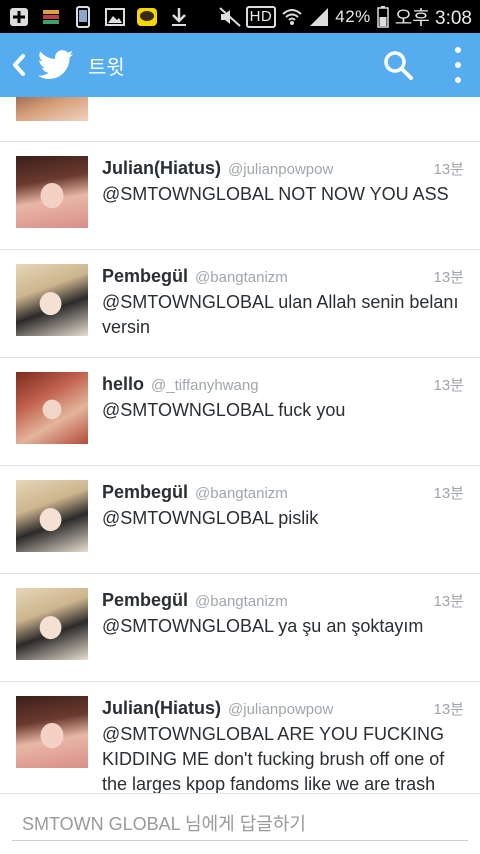  What do you see at coordinates (240, 119) in the screenshot?
I see `tweet-row-partial` at bounding box center [240, 119].